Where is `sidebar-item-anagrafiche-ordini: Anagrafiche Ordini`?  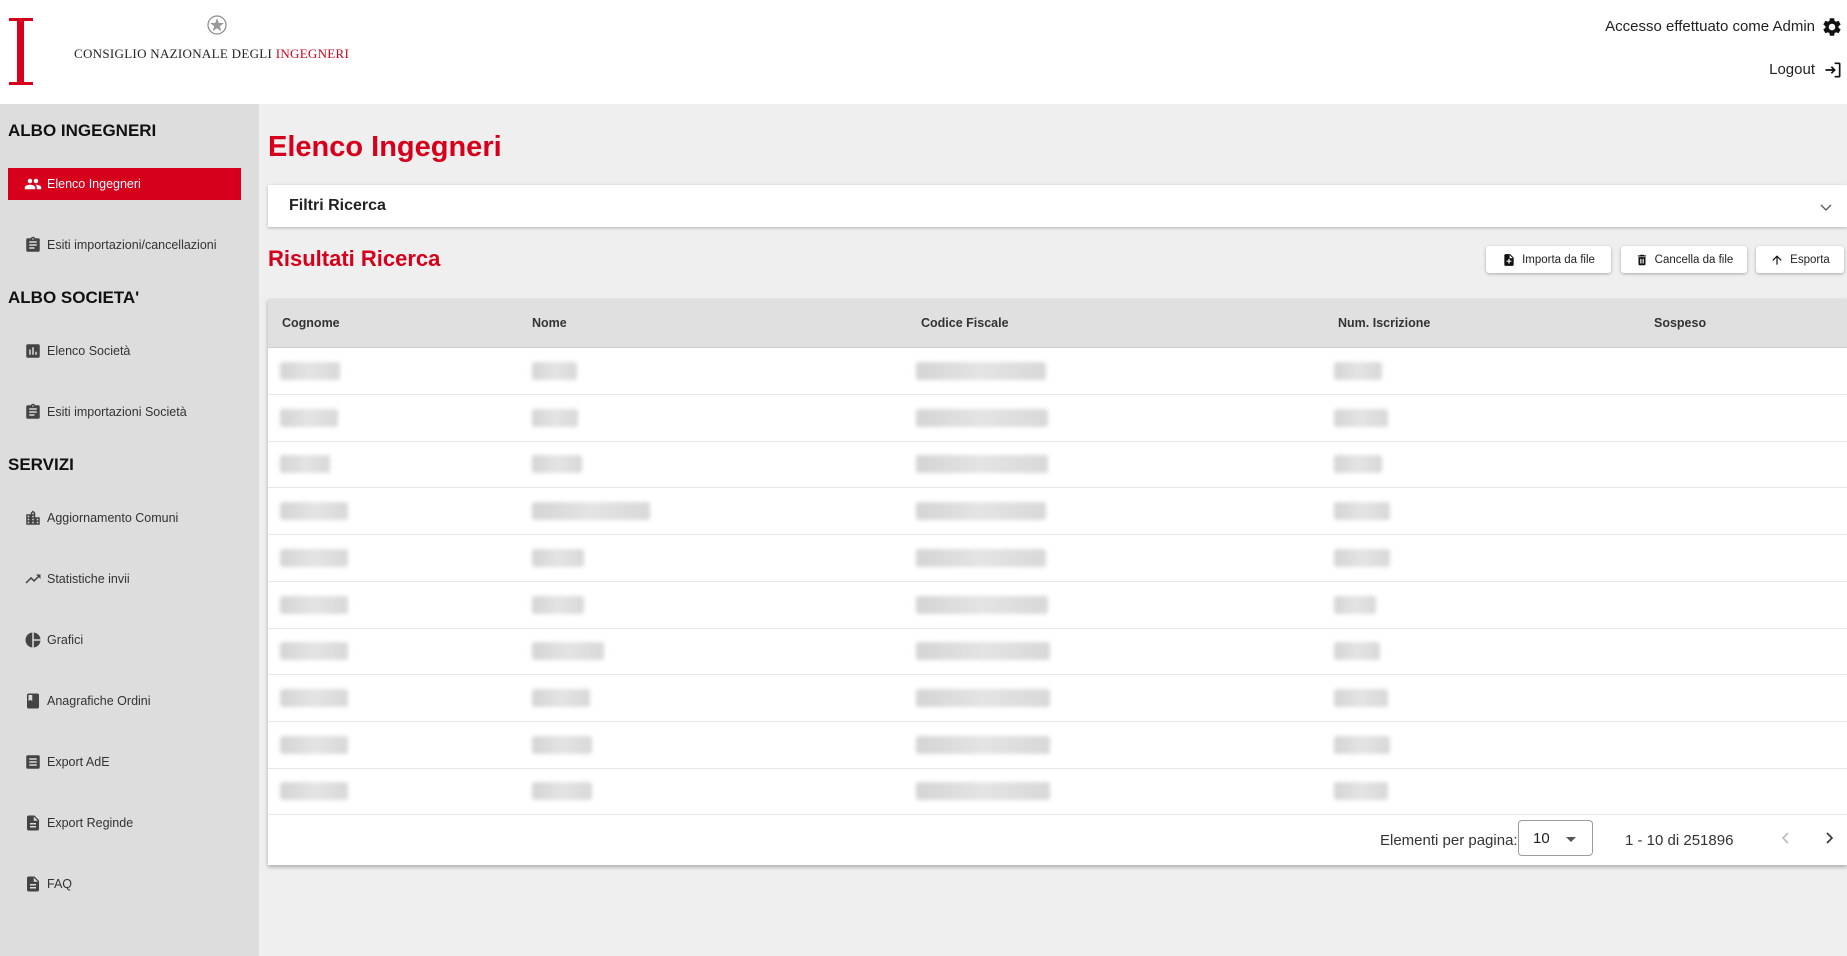 sidebar-item-anagrafiche-ordini: Anagrafiche Ordini is located at coordinates (124, 701).